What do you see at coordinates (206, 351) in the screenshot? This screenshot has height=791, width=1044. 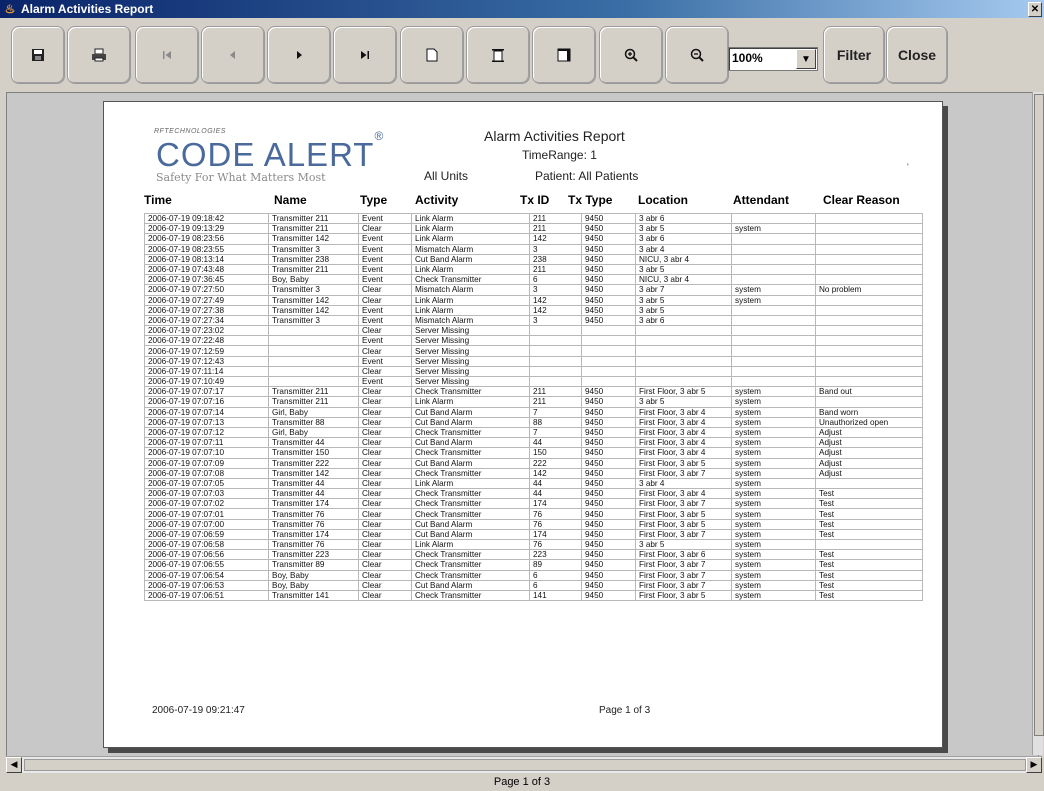 I see `cell-time: 2006-07-19 07:12:59` at bounding box center [206, 351].